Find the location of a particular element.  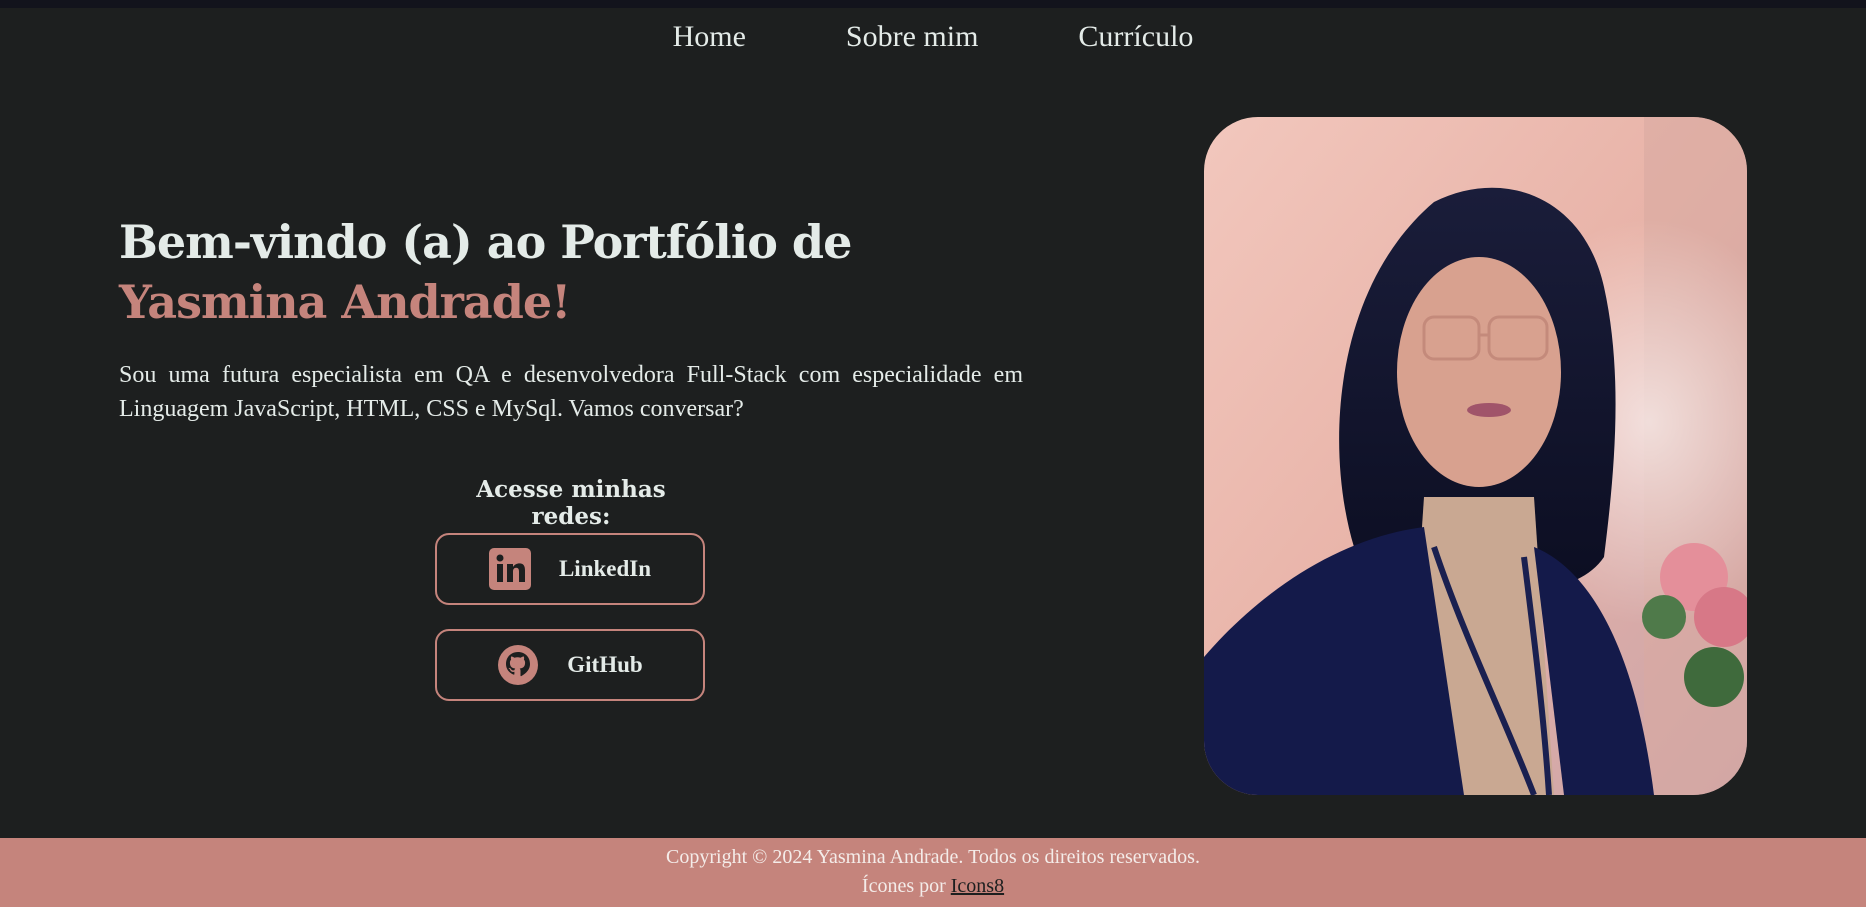

icons8-link: Icons8 is located at coordinates (977, 886).